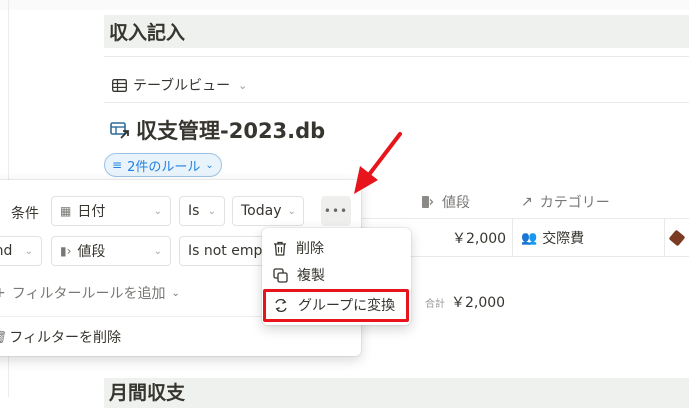 The width and height of the screenshot is (689, 408). Describe the element at coordinates (563, 239) in the screenshot. I see `category-value: 交際費` at that location.